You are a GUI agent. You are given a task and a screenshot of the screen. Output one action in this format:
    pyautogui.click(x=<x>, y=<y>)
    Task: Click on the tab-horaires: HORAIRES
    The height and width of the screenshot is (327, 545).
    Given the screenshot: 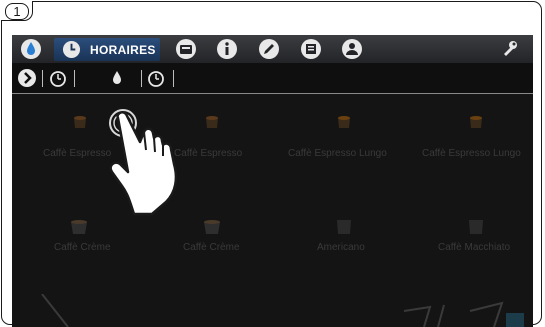 What is the action you would take?
    pyautogui.click(x=107, y=49)
    